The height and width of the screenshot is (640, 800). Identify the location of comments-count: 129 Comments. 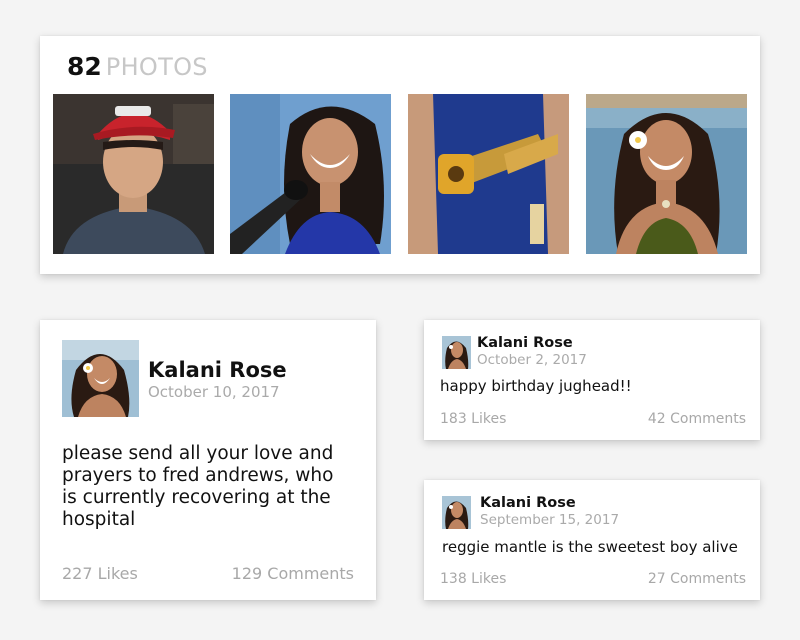
(293, 573).